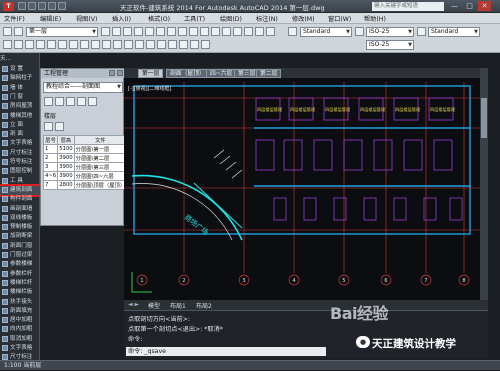 This screenshot has width=500, height=371. What do you see at coordinates (14, 18) in the screenshot?
I see `menu-file: 文件(F)` at bounding box center [14, 18].